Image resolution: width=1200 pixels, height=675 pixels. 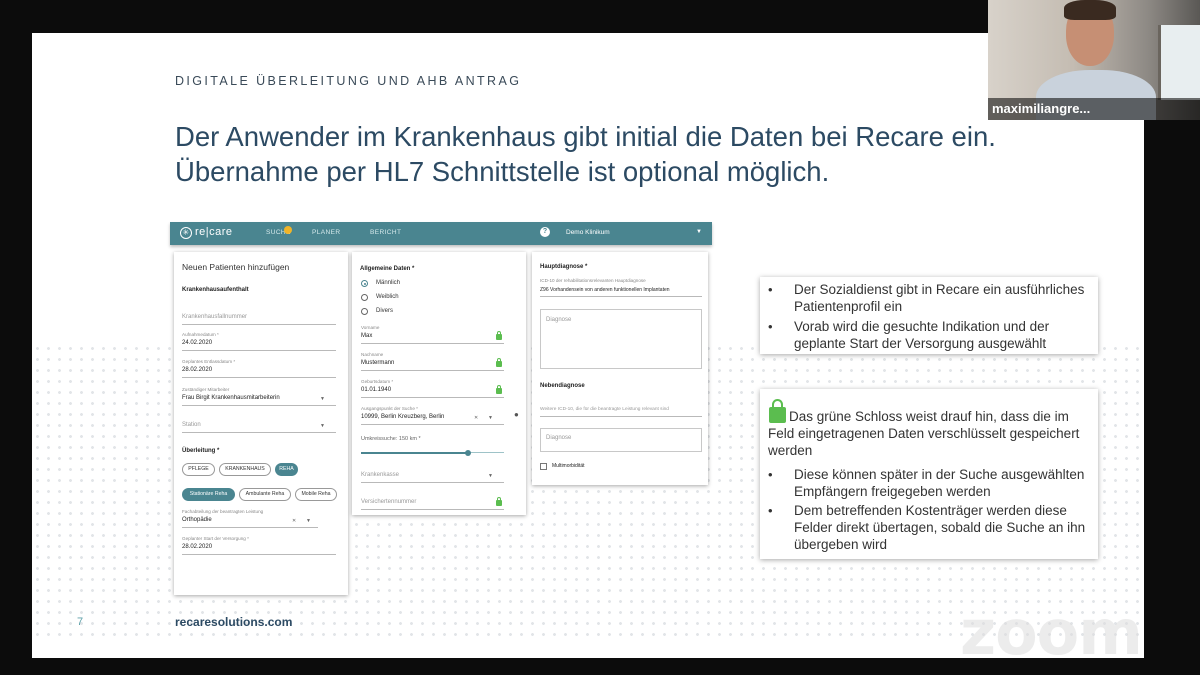 What do you see at coordinates (215, 290) in the screenshot?
I see `section-title: Krankenhausaufenthalt` at bounding box center [215, 290].